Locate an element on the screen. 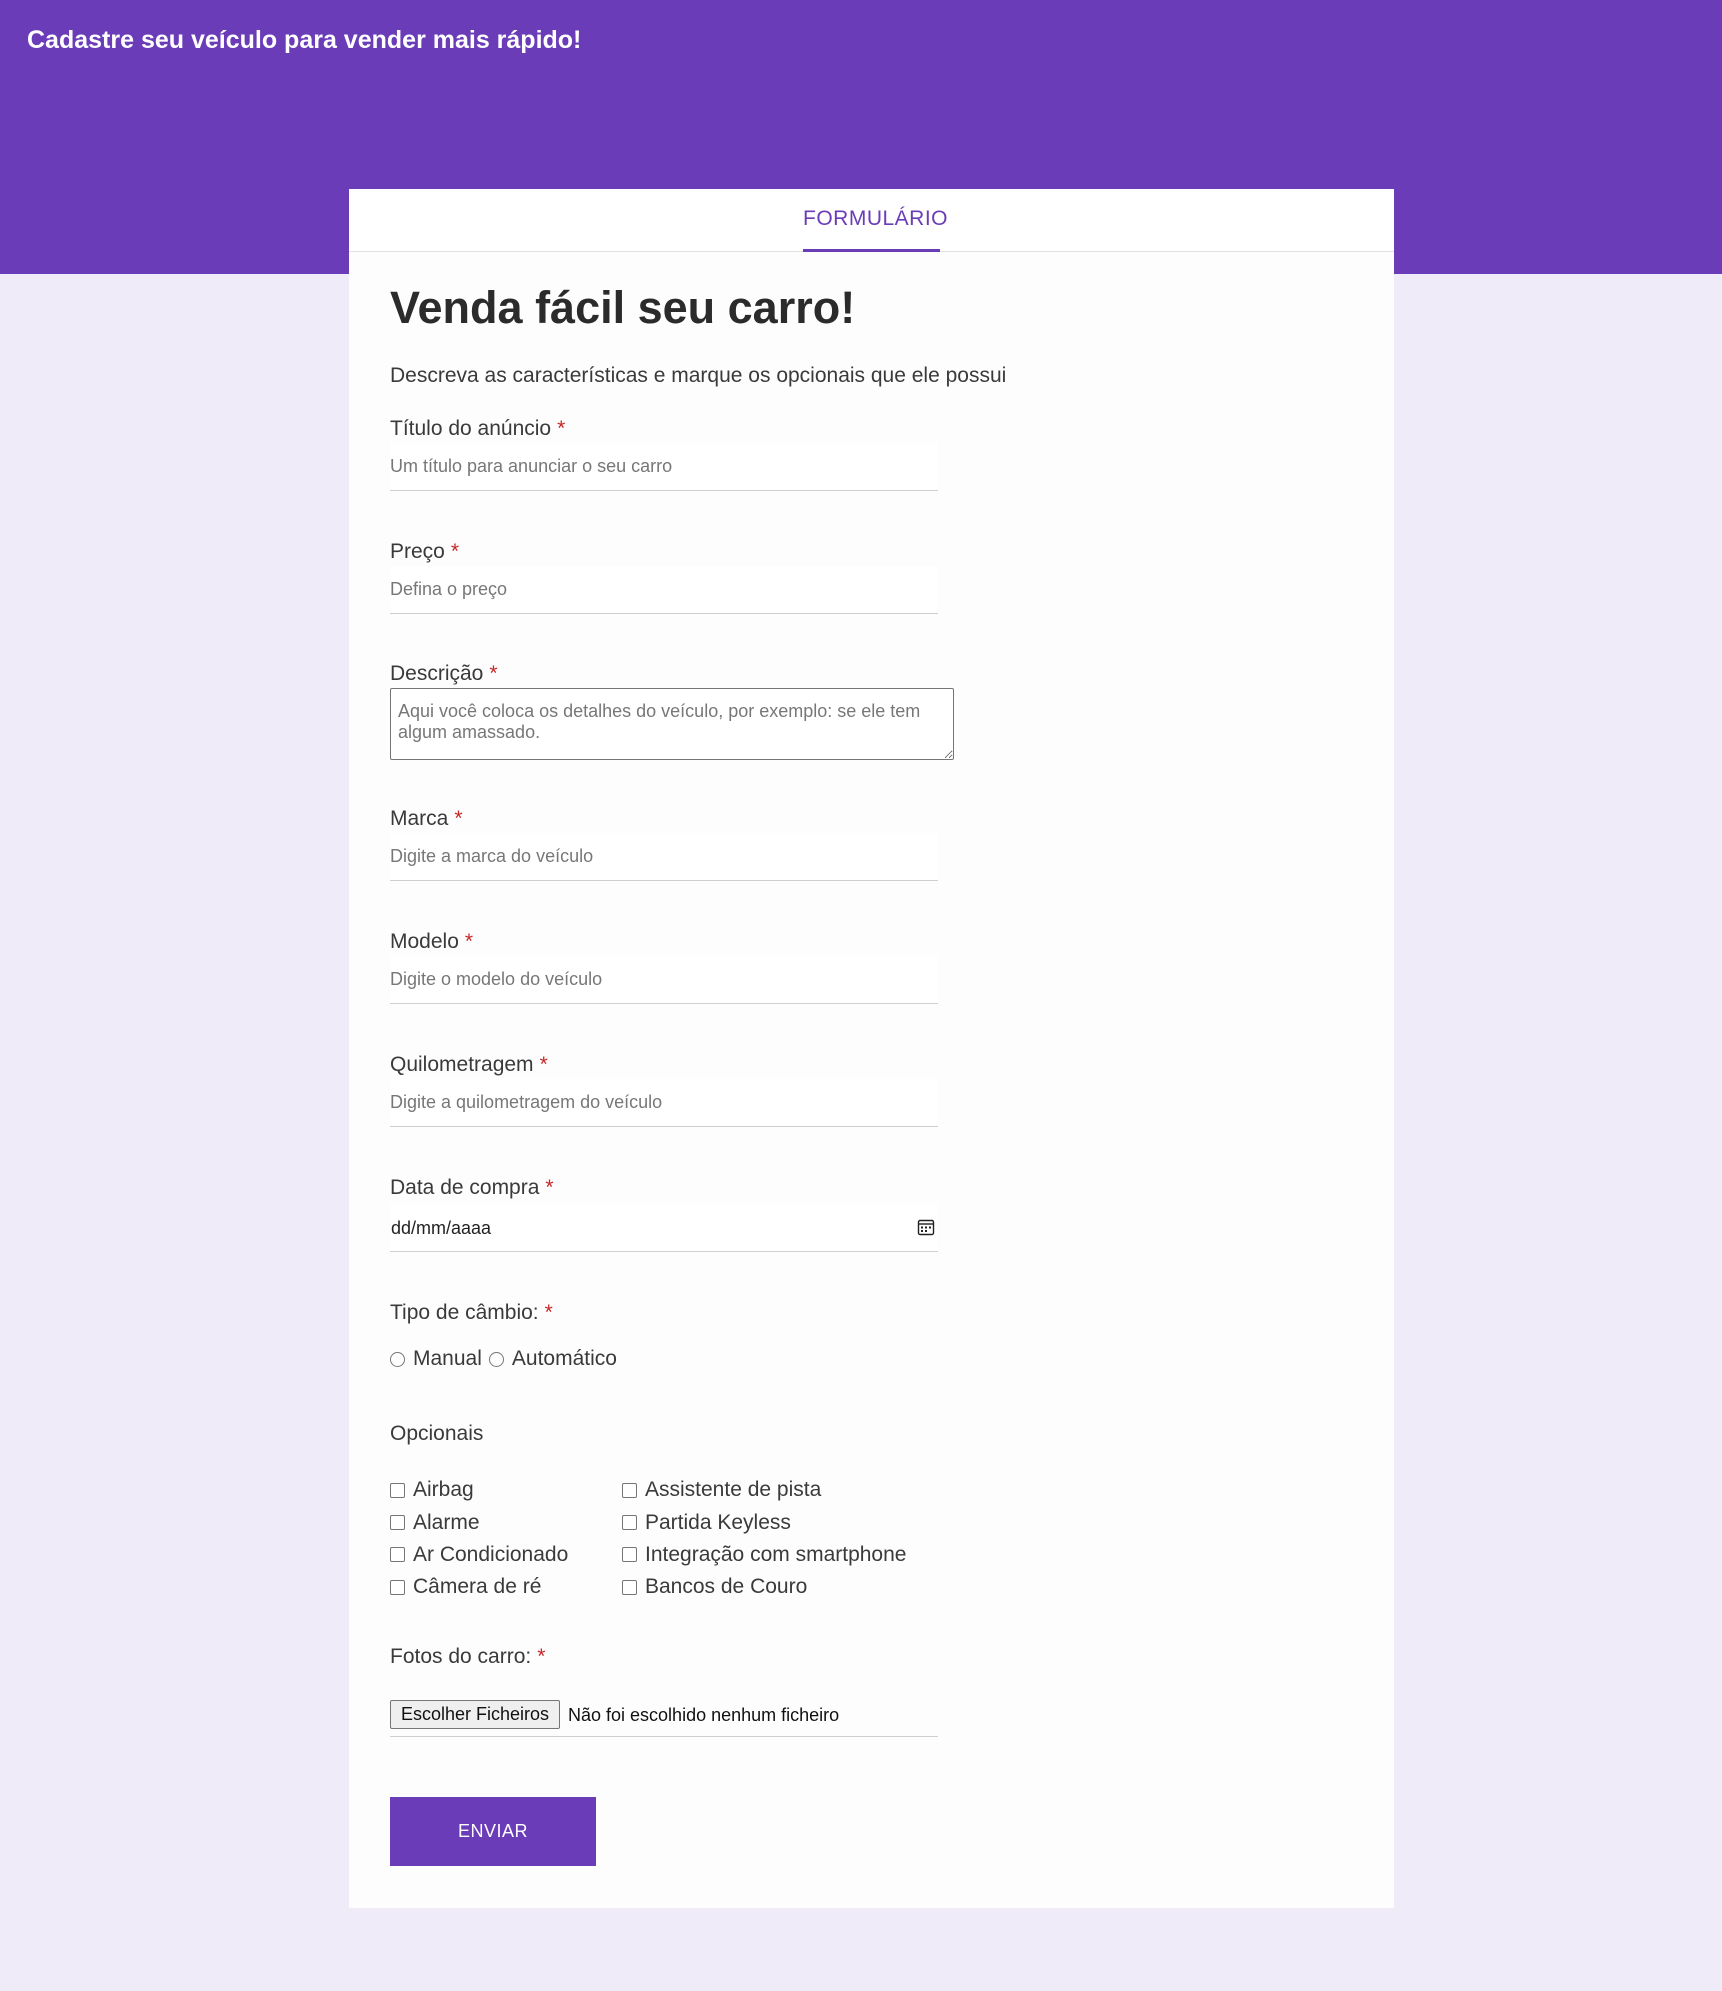 This screenshot has height=1991, width=1722. tab-bar: FORMULÁRIO is located at coordinates (871, 220).